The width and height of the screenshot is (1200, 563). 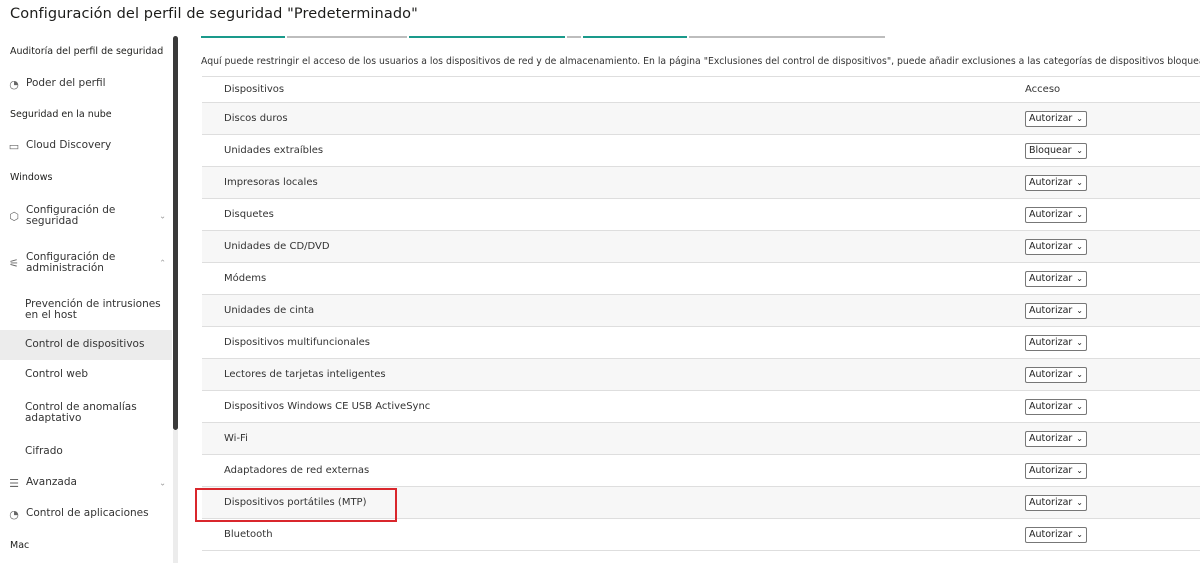 What do you see at coordinates (701, 279) in the screenshot?
I see `table-row: Módems Autorizar ⌄` at bounding box center [701, 279].